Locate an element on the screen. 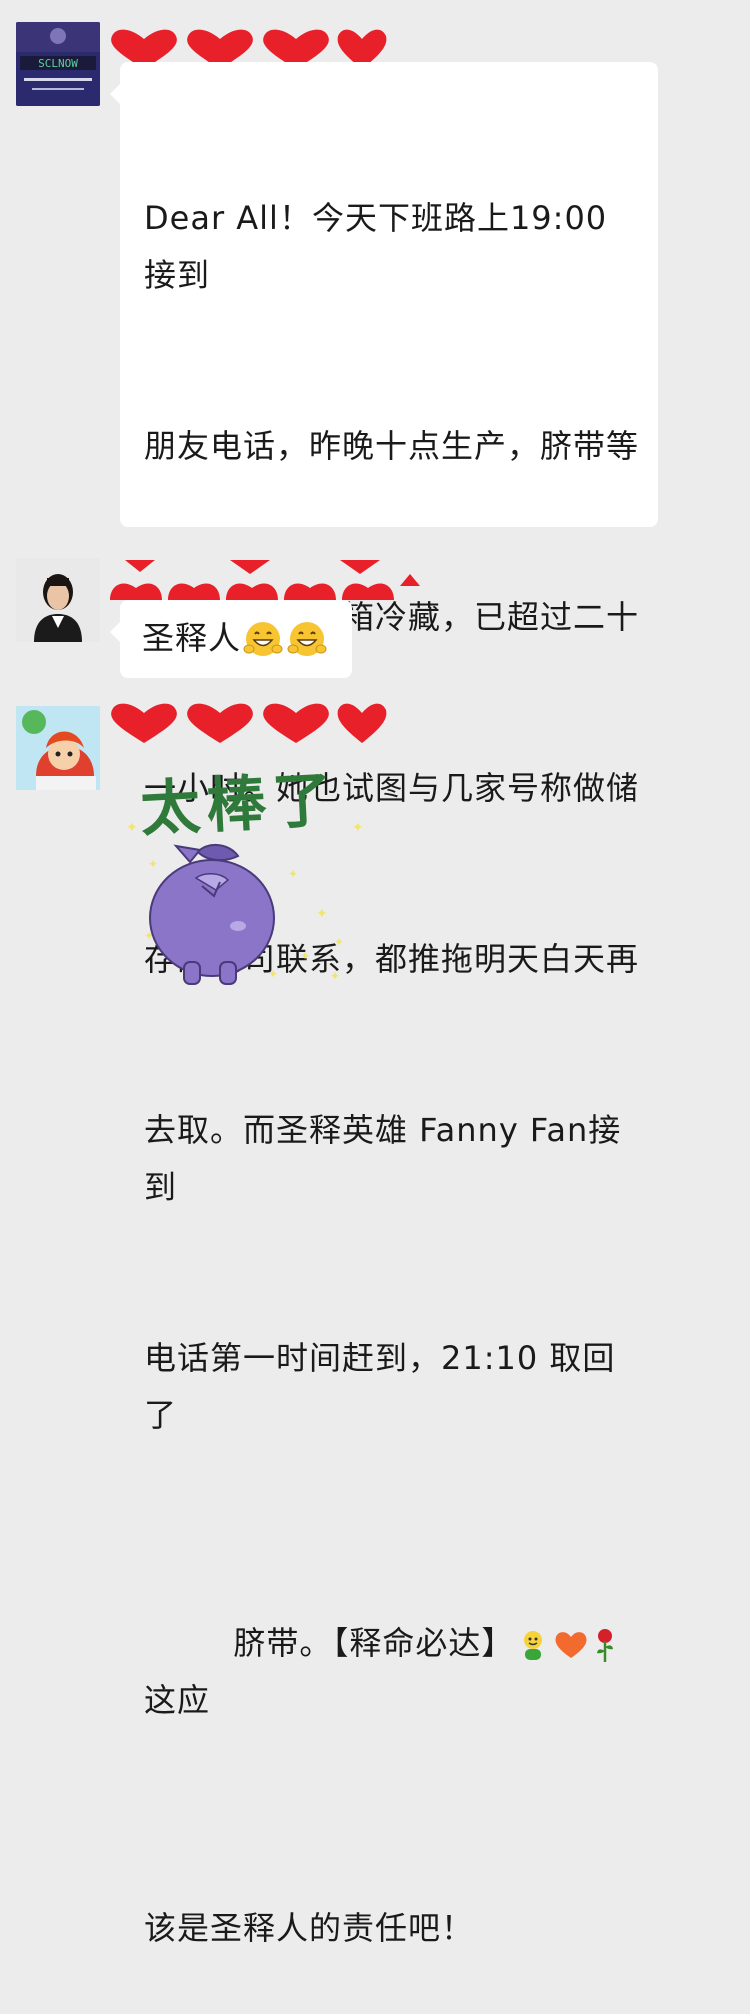 The height and width of the screenshot is (2014, 750). message-line: 电话第一时间赶到，21:10 取回了 is located at coordinates (380, 1386).